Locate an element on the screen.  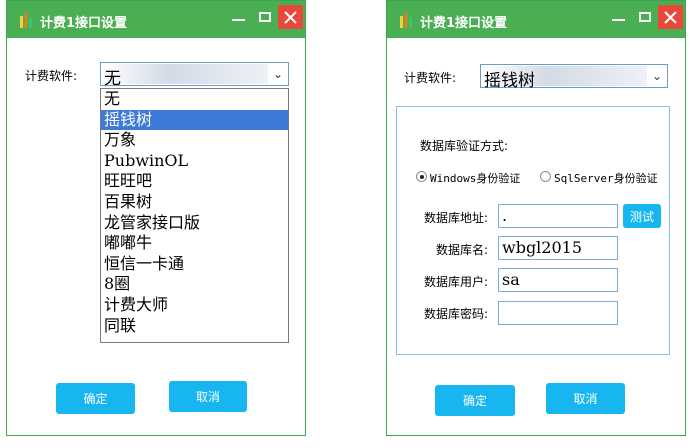
dropdown-option: 旺旺吧 is located at coordinates (194, 181).